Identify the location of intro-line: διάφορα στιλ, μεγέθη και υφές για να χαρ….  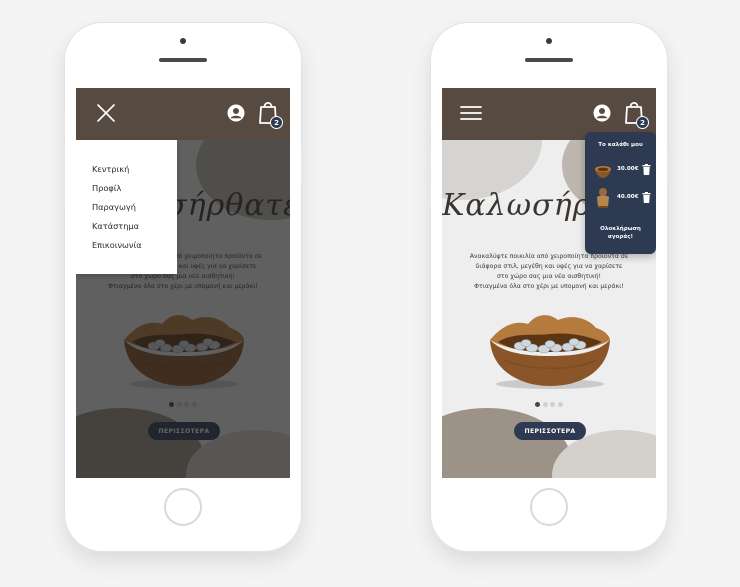
(549, 266).